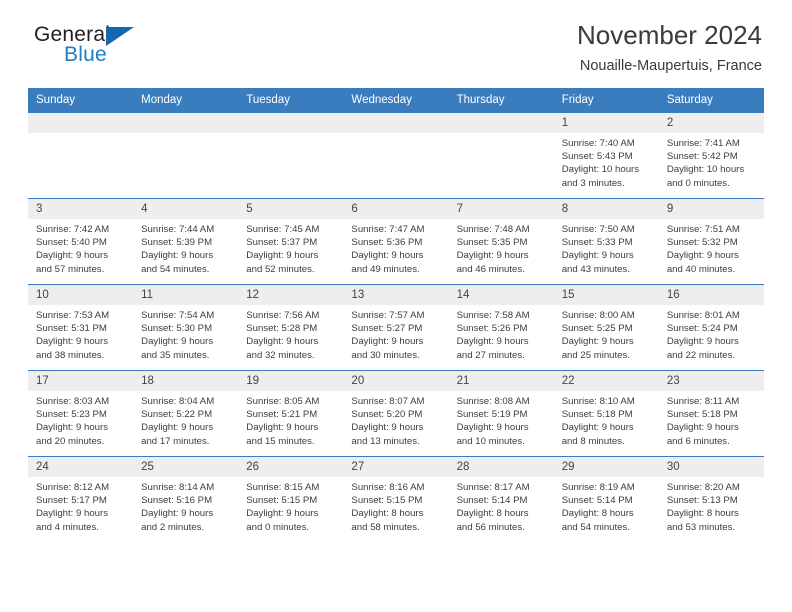 The image size is (792, 612). Describe the element at coordinates (177, 329) in the screenshot. I see `sunset-text: Sunset: 5:30 PM` at that location.